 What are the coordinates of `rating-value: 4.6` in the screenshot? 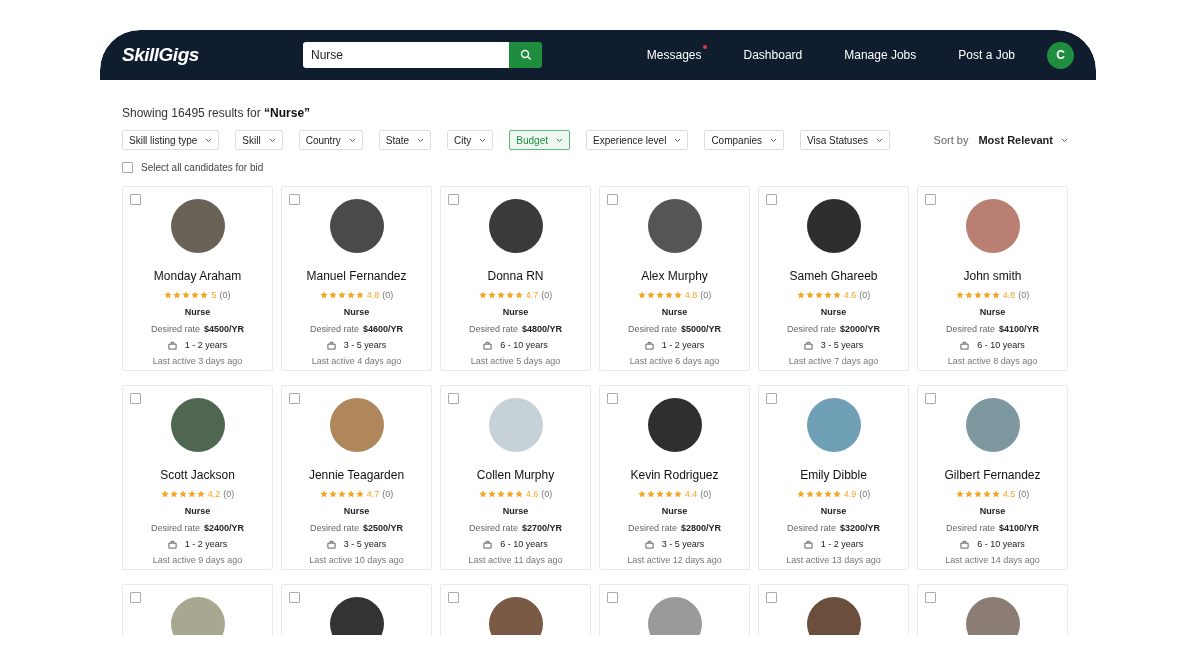 It's located at (850, 295).